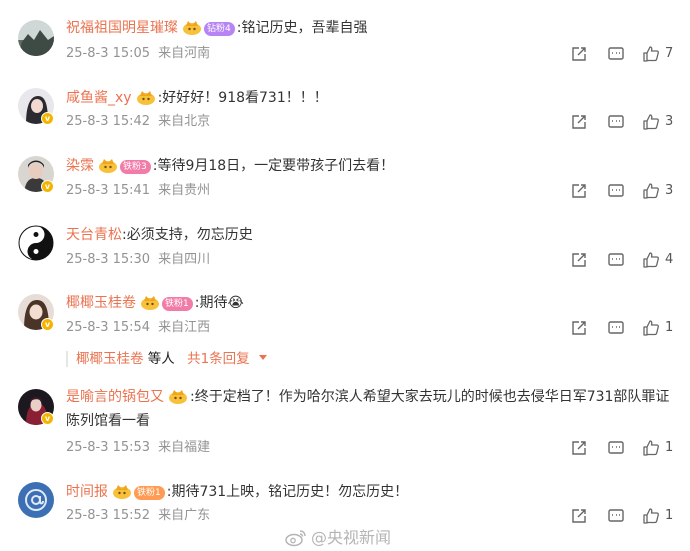 This screenshot has width=690, height=551. What do you see at coordinates (110, 359) in the screenshot?
I see `reply-user-name: 椰椰玉桂卷` at bounding box center [110, 359].